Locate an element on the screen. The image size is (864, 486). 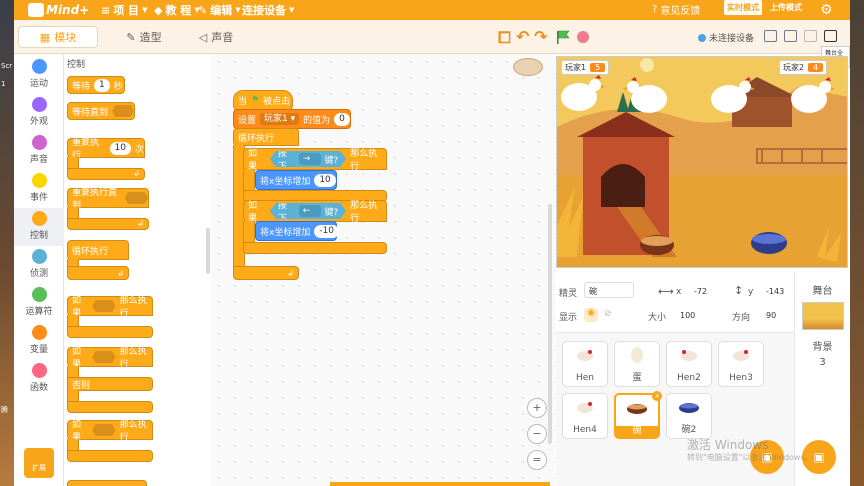
sprite-tile-egg: 蛋 is located at coordinates (637, 364).